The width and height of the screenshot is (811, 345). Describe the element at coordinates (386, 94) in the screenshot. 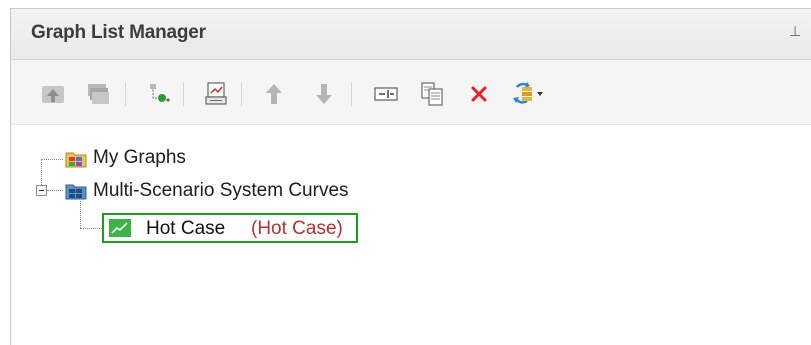

I see `rename-icon` at that location.